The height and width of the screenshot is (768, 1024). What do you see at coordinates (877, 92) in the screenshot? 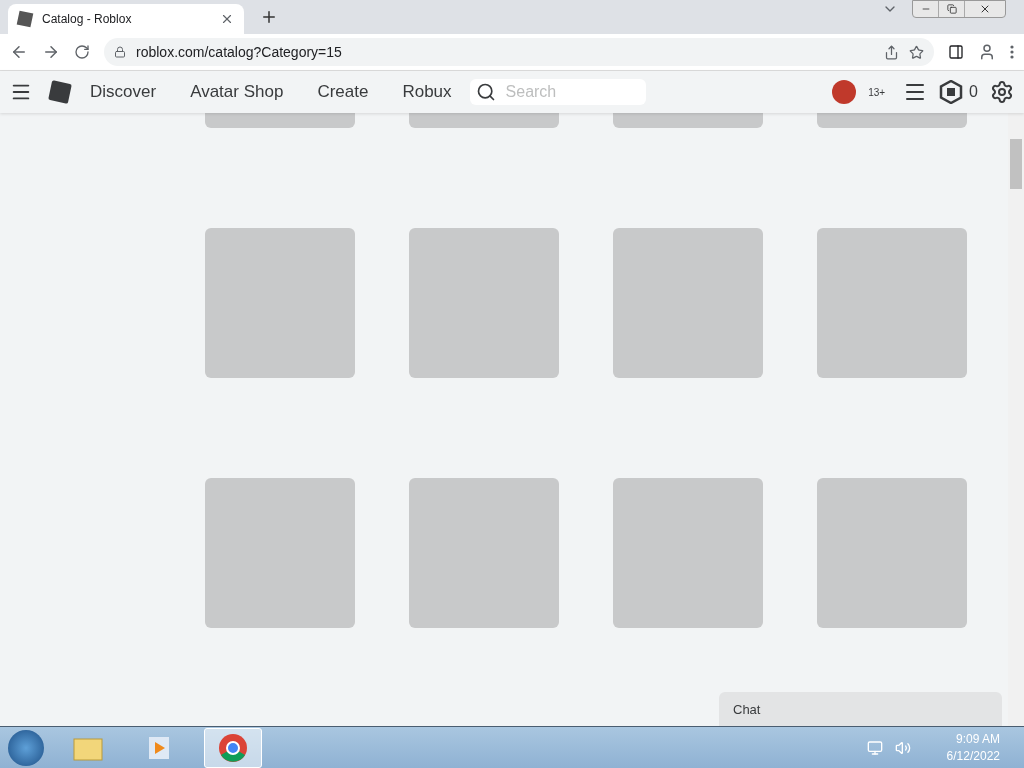
I see `age-rating-label: 13+` at bounding box center [877, 92].